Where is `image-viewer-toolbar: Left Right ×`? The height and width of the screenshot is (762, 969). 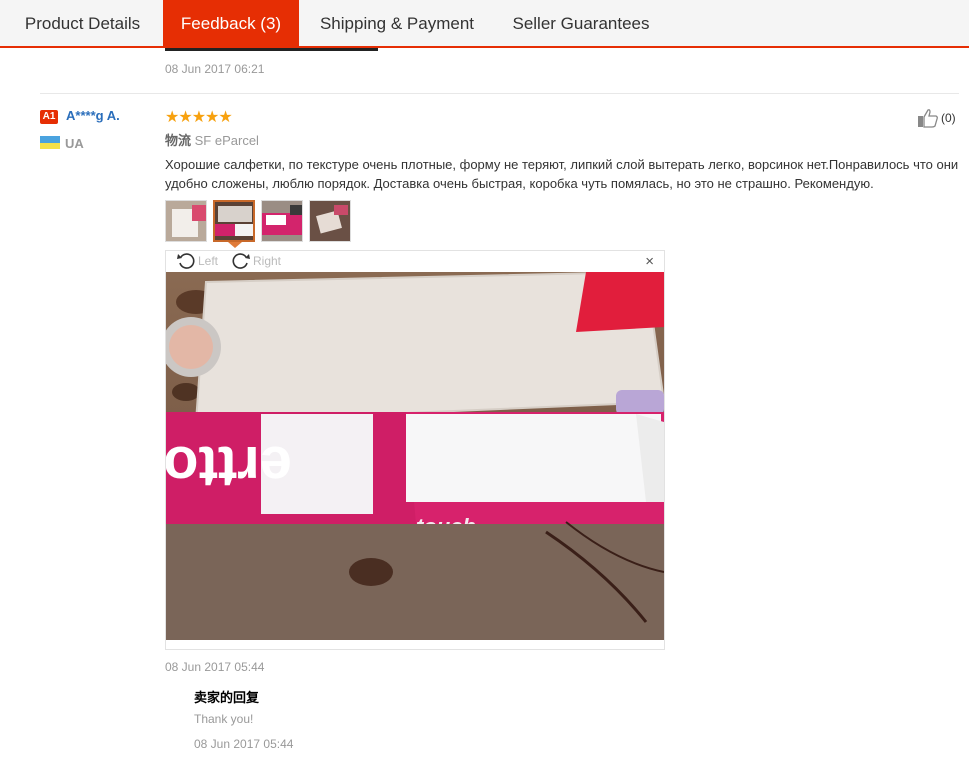 image-viewer-toolbar: Left Right × is located at coordinates (415, 261).